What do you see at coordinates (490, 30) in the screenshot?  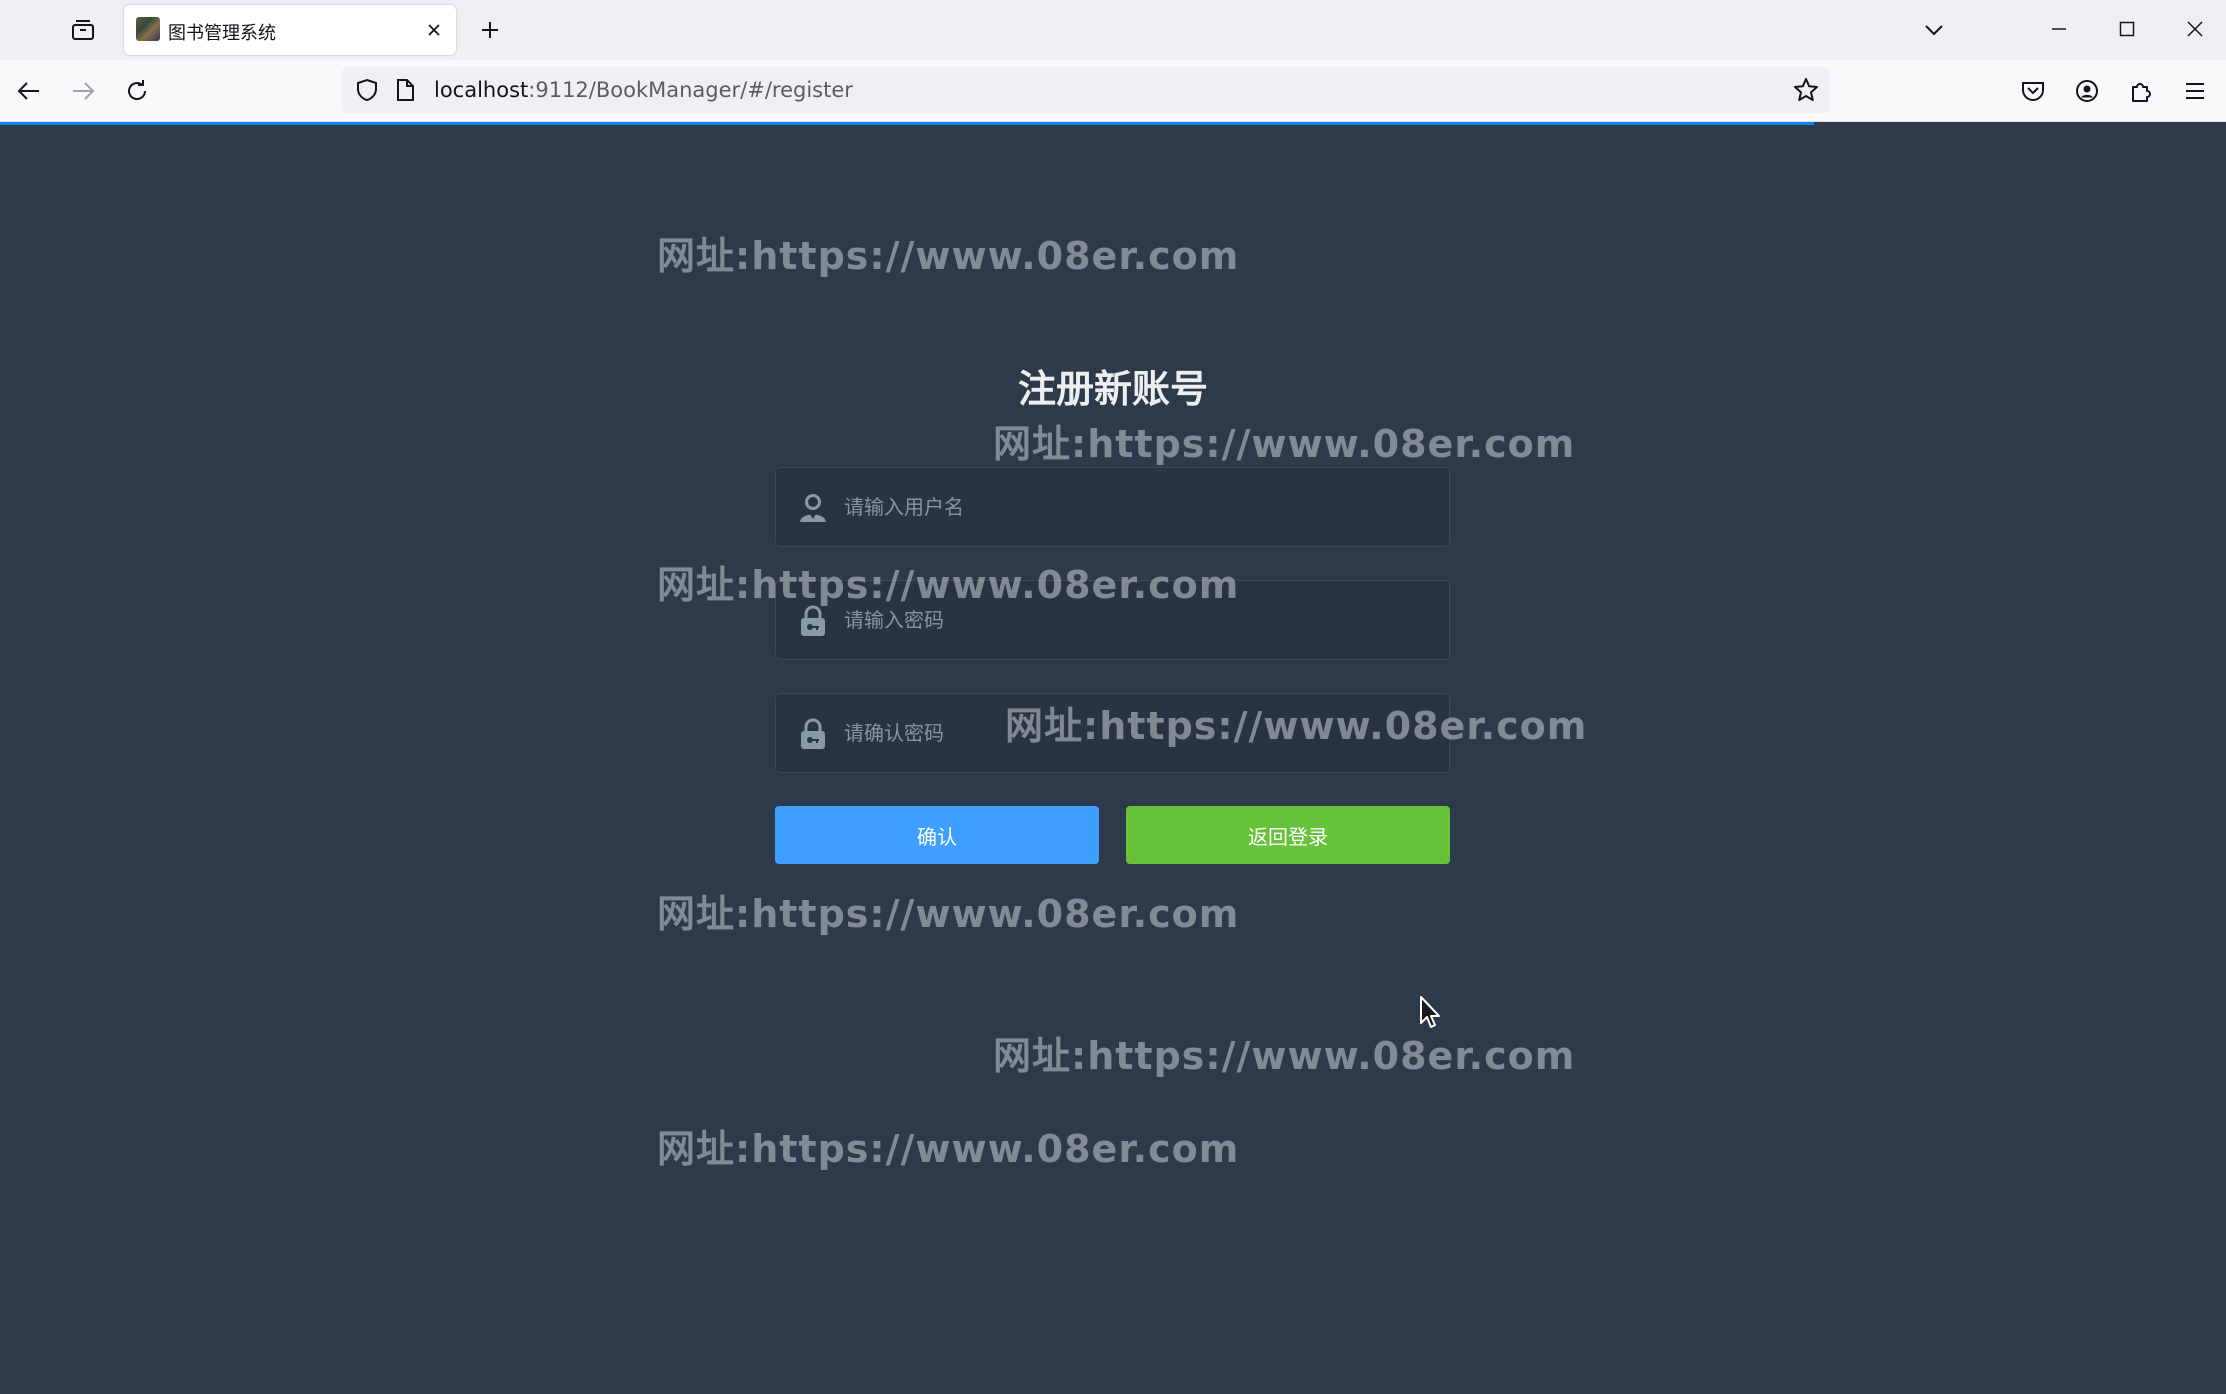 I see `new-tab-plus-icon` at bounding box center [490, 30].